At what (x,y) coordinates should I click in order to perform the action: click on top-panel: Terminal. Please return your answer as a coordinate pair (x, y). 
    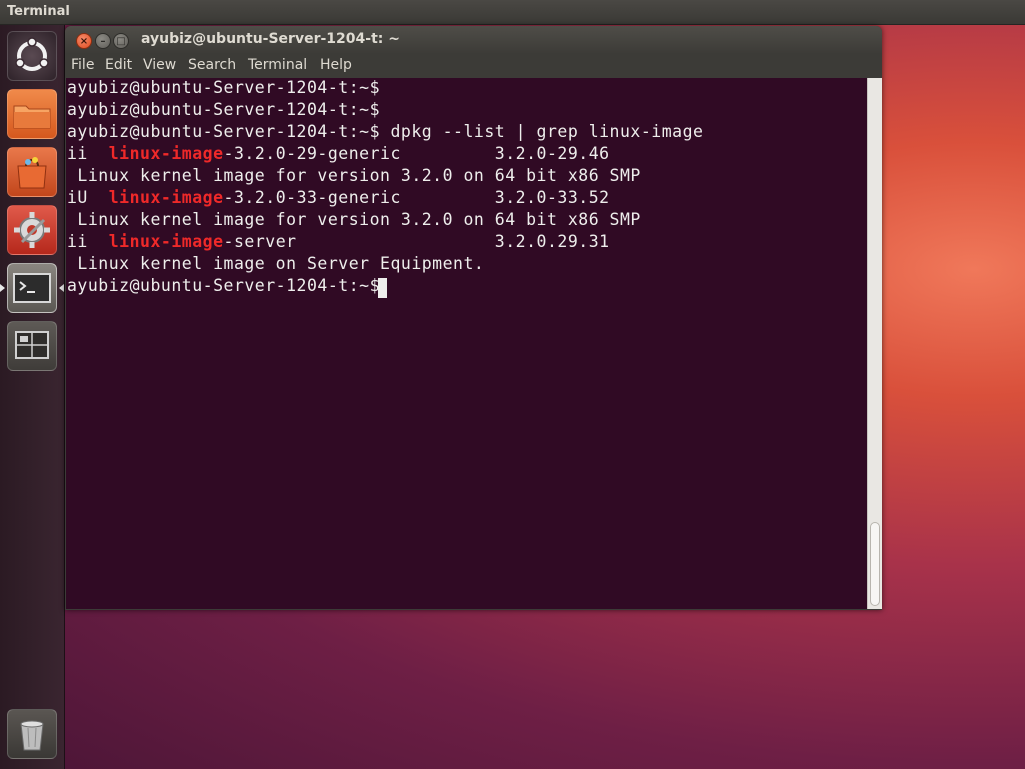
    Looking at the image, I should click on (512, 12).